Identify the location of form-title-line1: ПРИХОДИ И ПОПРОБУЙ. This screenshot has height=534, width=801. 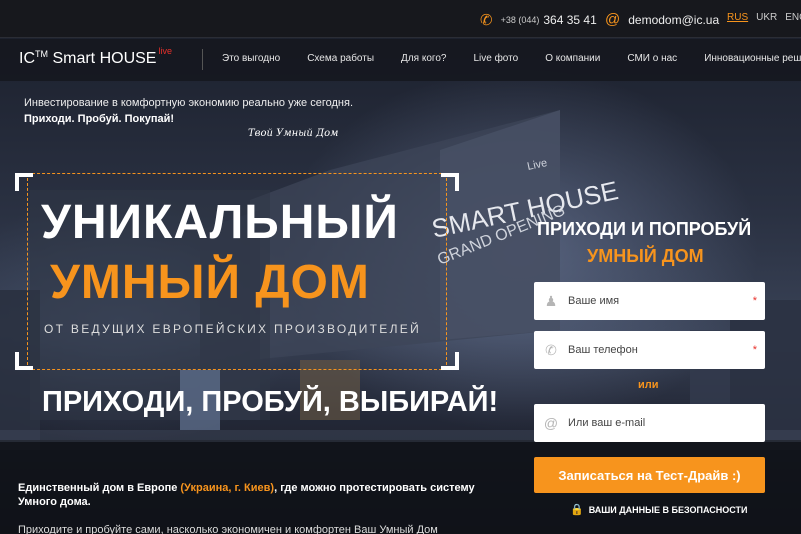
(644, 229).